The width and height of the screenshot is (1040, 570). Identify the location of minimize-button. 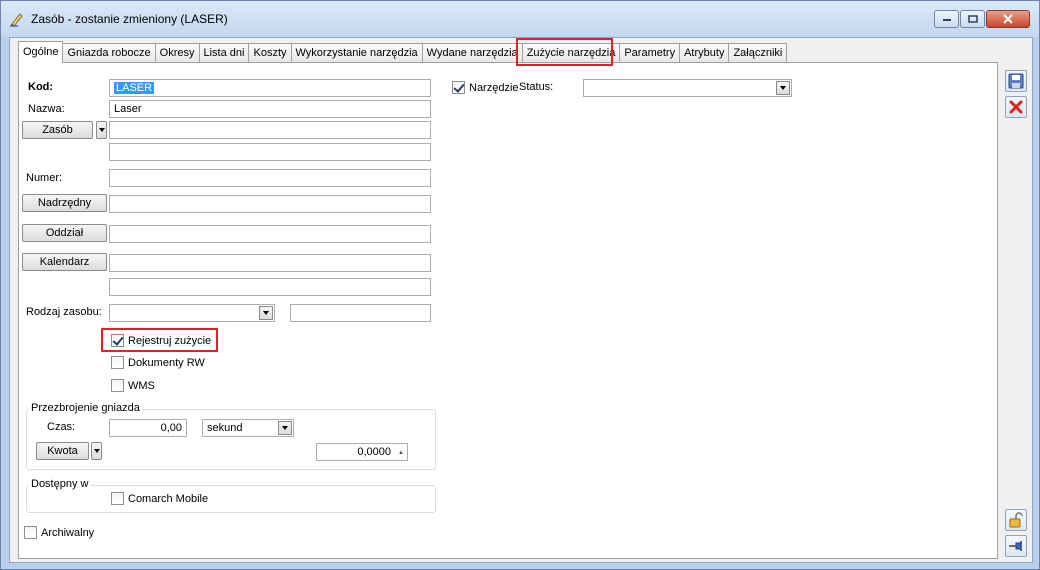
(946, 19).